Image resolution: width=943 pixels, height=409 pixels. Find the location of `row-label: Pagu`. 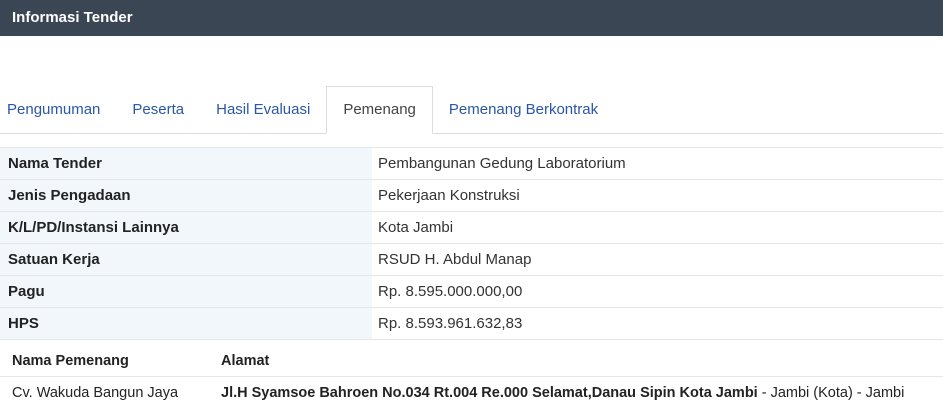

row-label: Pagu is located at coordinates (186, 291).